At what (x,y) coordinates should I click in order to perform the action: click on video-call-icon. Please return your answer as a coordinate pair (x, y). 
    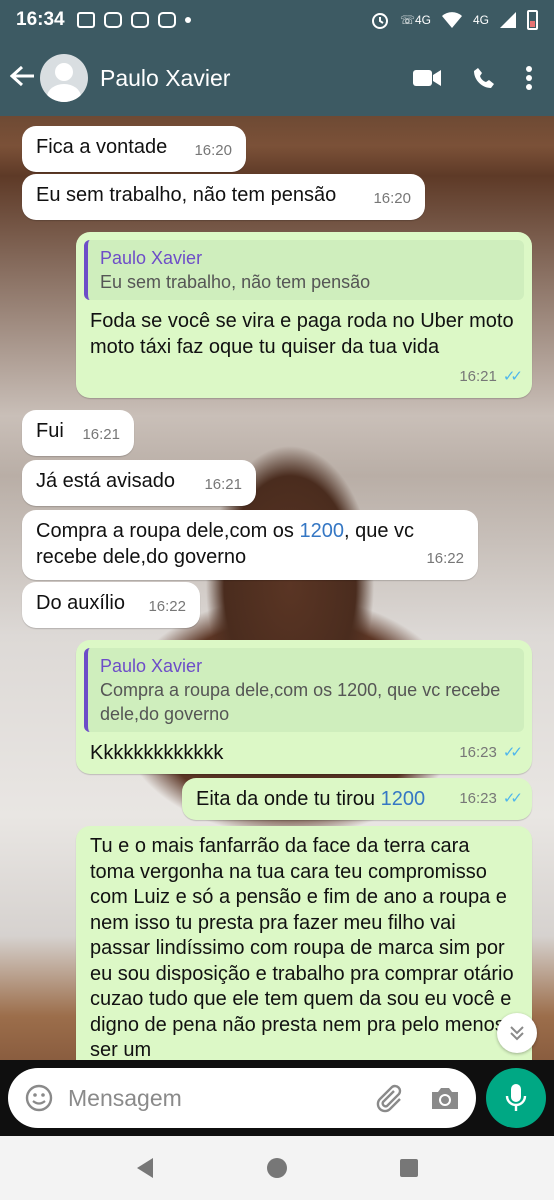
    Looking at the image, I should click on (427, 78).